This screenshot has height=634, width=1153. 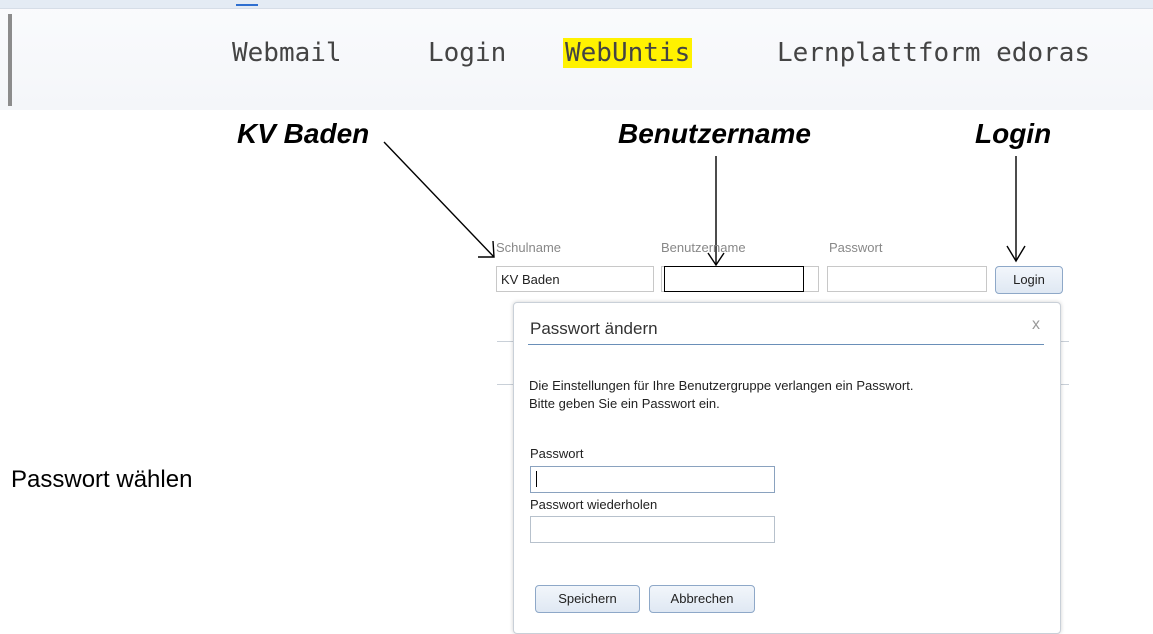 I want to click on dialog-title: Passwort ändern, so click(x=594, y=328).